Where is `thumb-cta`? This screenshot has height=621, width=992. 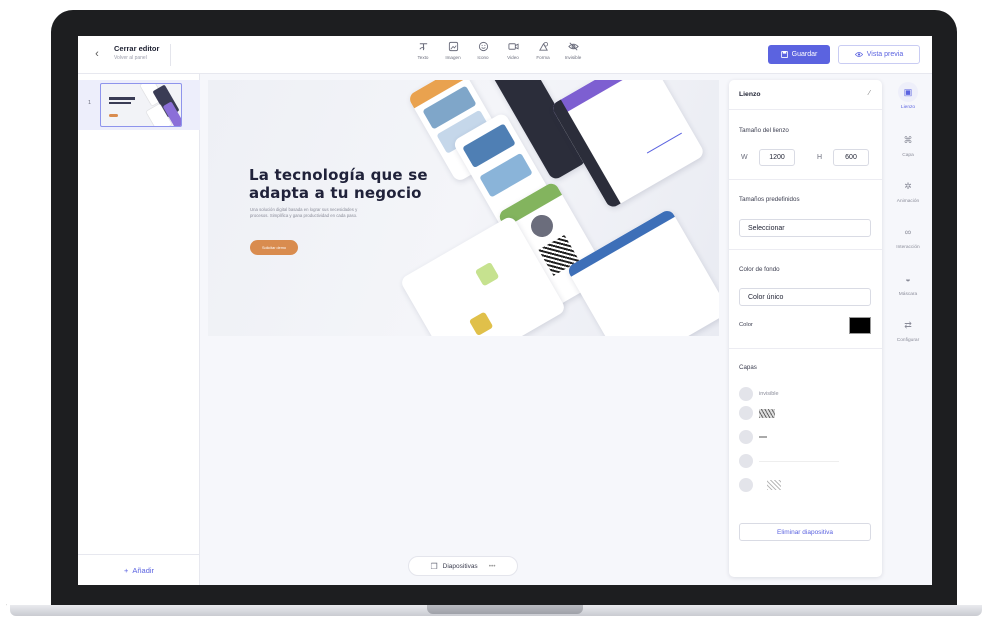 thumb-cta is located at coordinates (113, 115).